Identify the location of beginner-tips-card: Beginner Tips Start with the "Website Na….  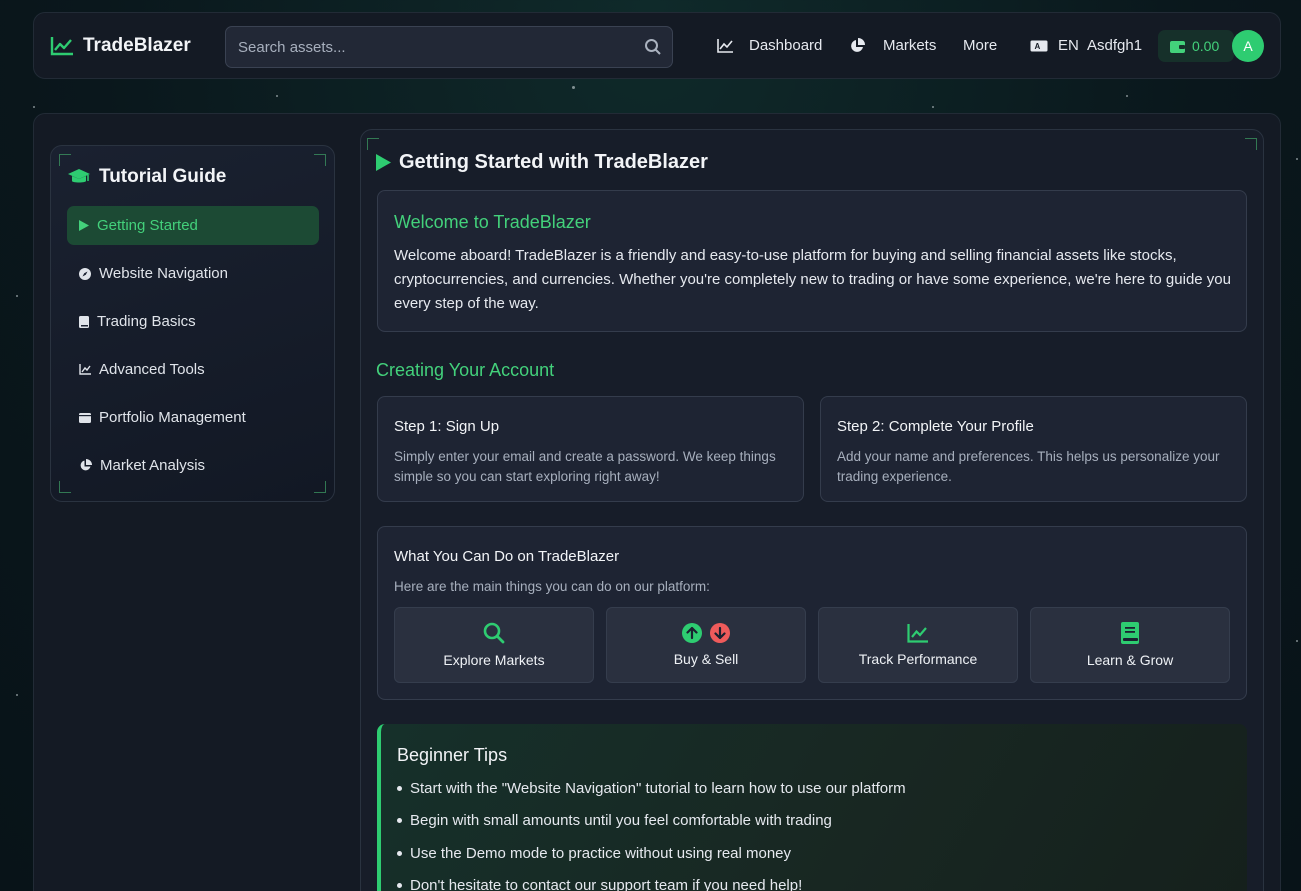
(812, 807).